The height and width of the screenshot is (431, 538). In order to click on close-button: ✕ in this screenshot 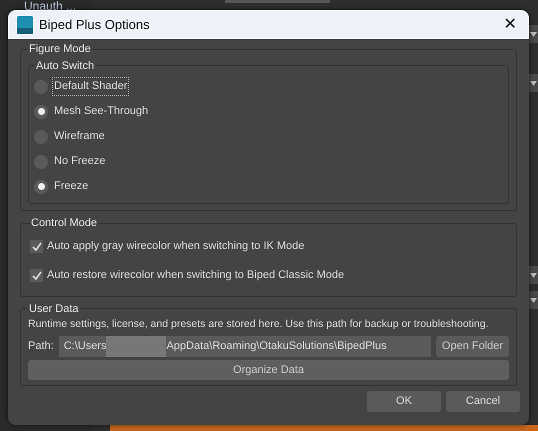, I will do `click(510, 24)`.